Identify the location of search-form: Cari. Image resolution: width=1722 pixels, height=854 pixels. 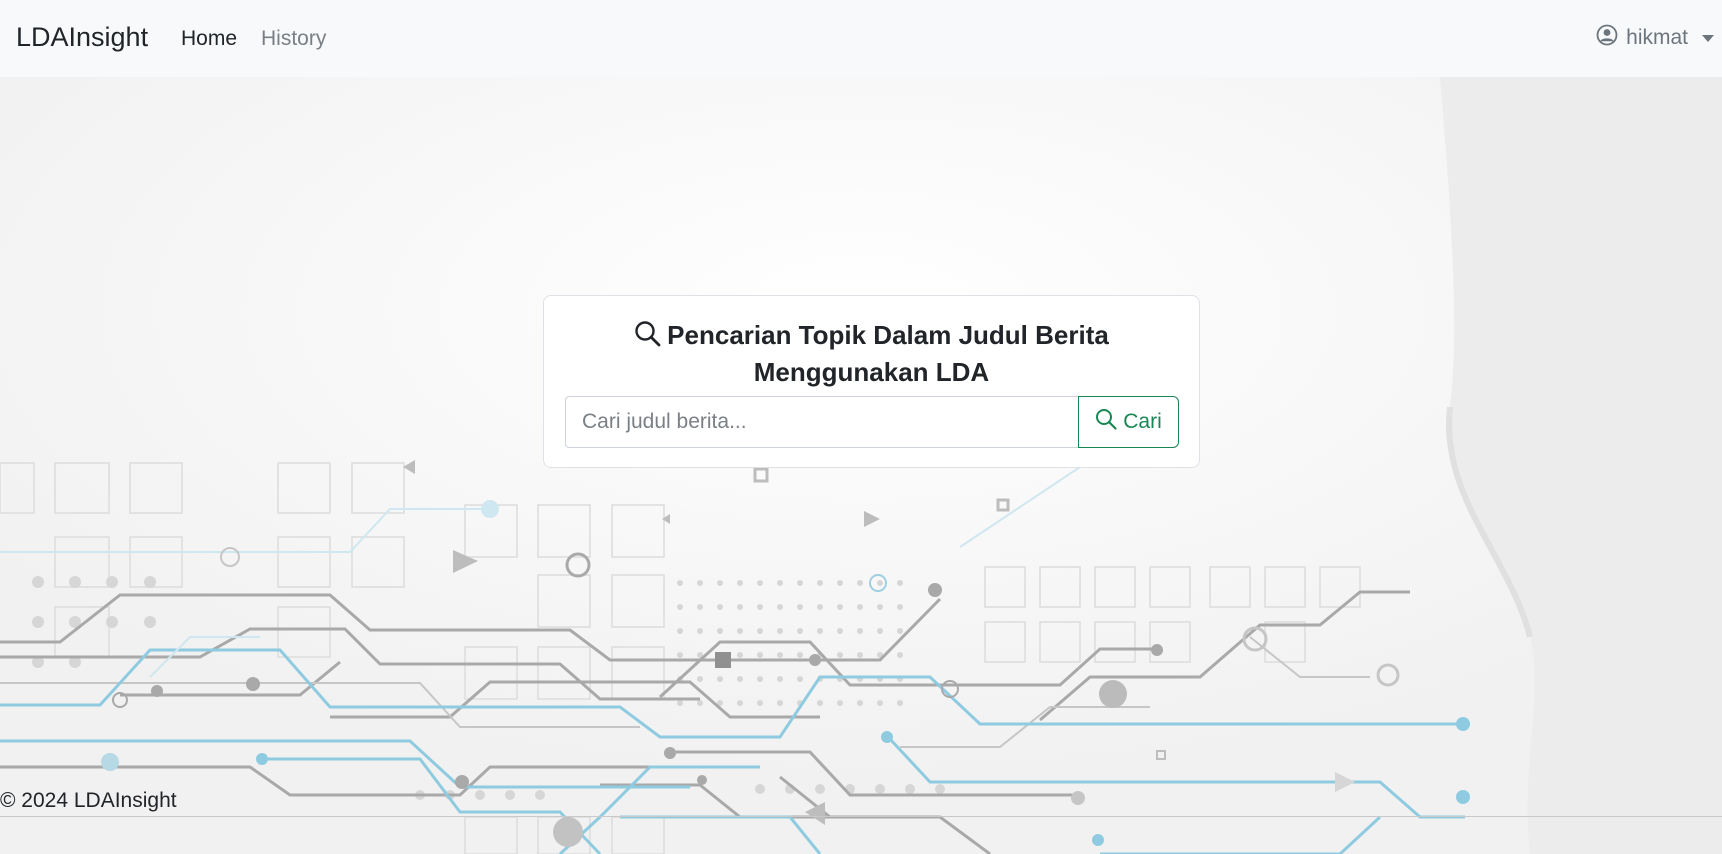
(872, 422).